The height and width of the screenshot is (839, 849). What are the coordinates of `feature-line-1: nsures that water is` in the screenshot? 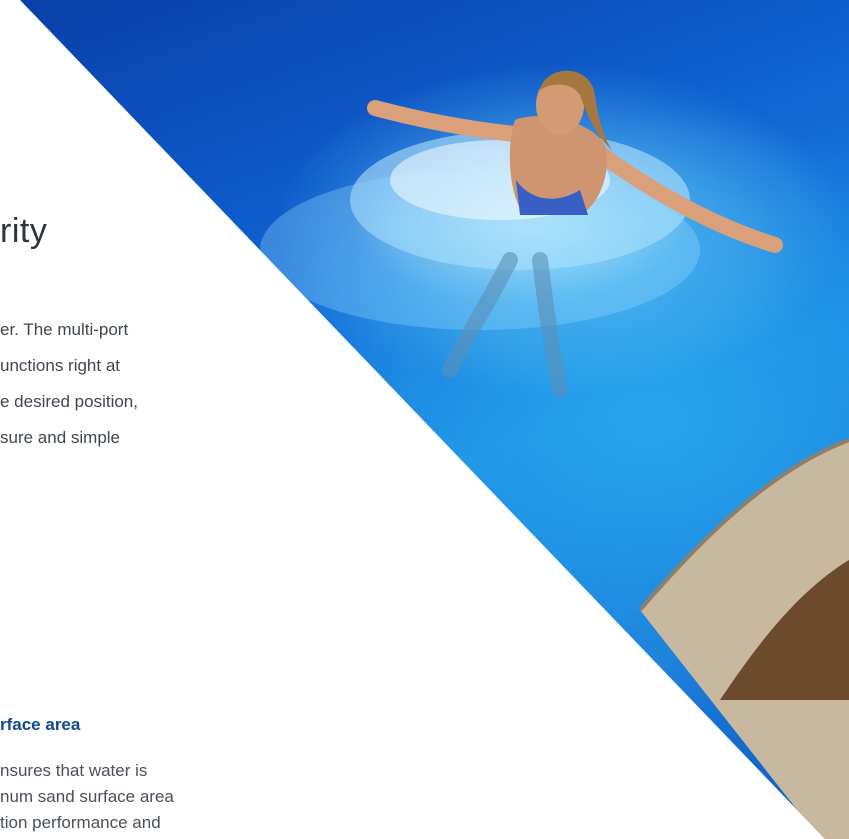 It's located at (74, 770).